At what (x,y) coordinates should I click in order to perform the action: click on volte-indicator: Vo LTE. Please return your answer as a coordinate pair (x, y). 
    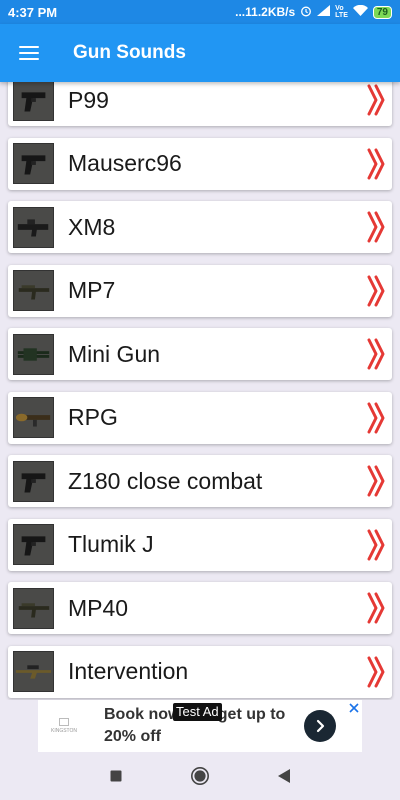
    Looking at the image, I should click on (341, 12).